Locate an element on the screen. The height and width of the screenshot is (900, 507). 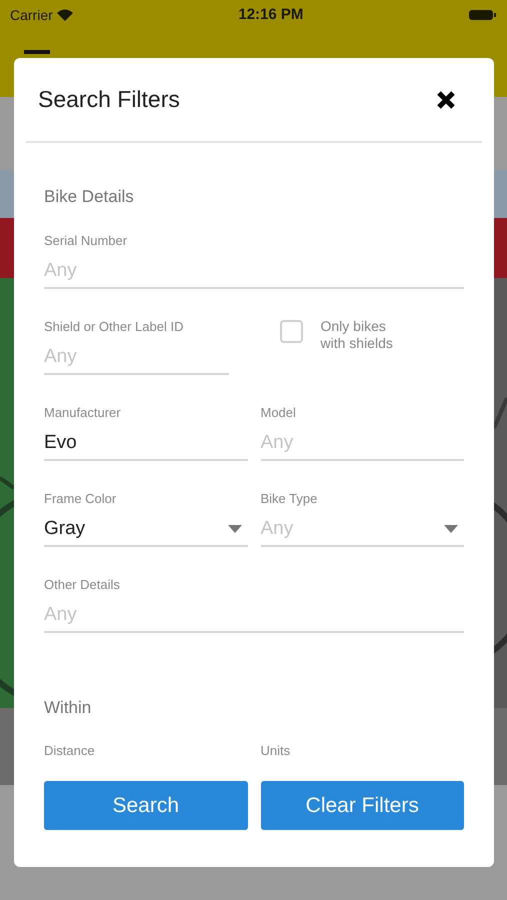
dialog-title: Search Filters is located at coordinates (109, 99).